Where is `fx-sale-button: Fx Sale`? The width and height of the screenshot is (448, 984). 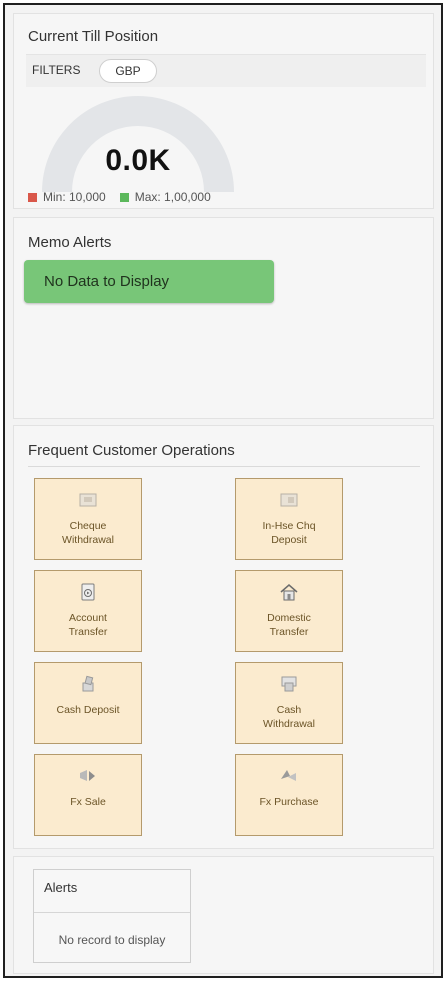
fx-sale-button: Fx Sale is located at coordinates (88, 795).